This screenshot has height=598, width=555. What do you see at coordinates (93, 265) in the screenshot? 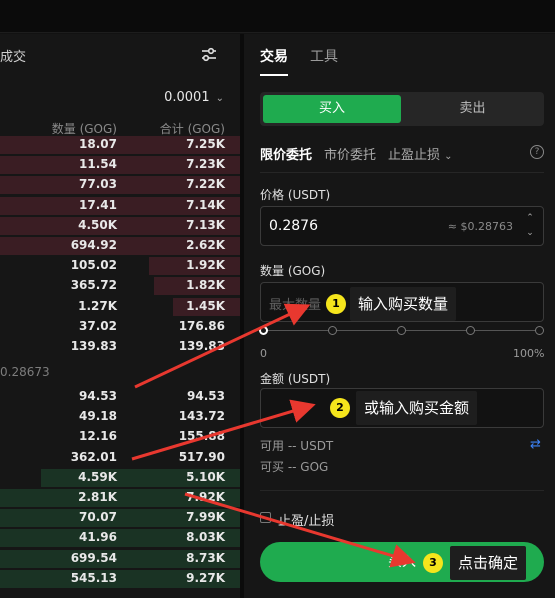
I see `row-qty: 105.02` at bounding box center [93, 265].